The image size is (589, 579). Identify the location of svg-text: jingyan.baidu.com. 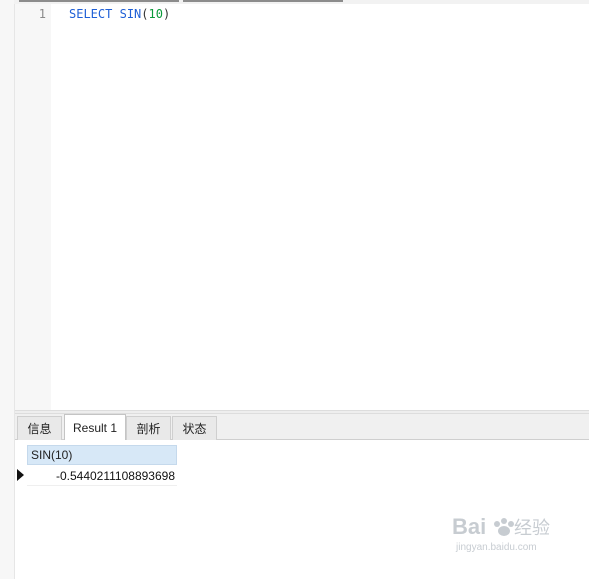
(496, 547).